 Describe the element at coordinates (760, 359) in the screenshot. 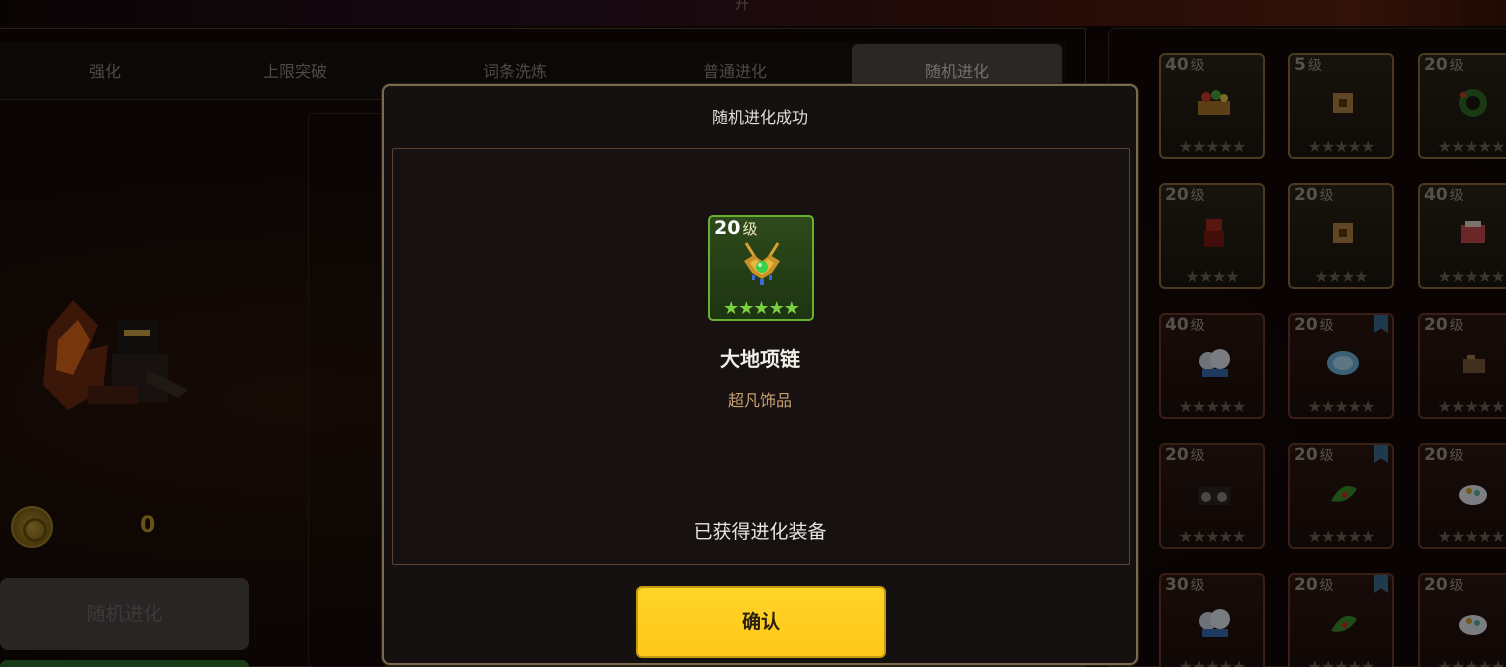

I see `reward-item-name: 大地项链` at that location.